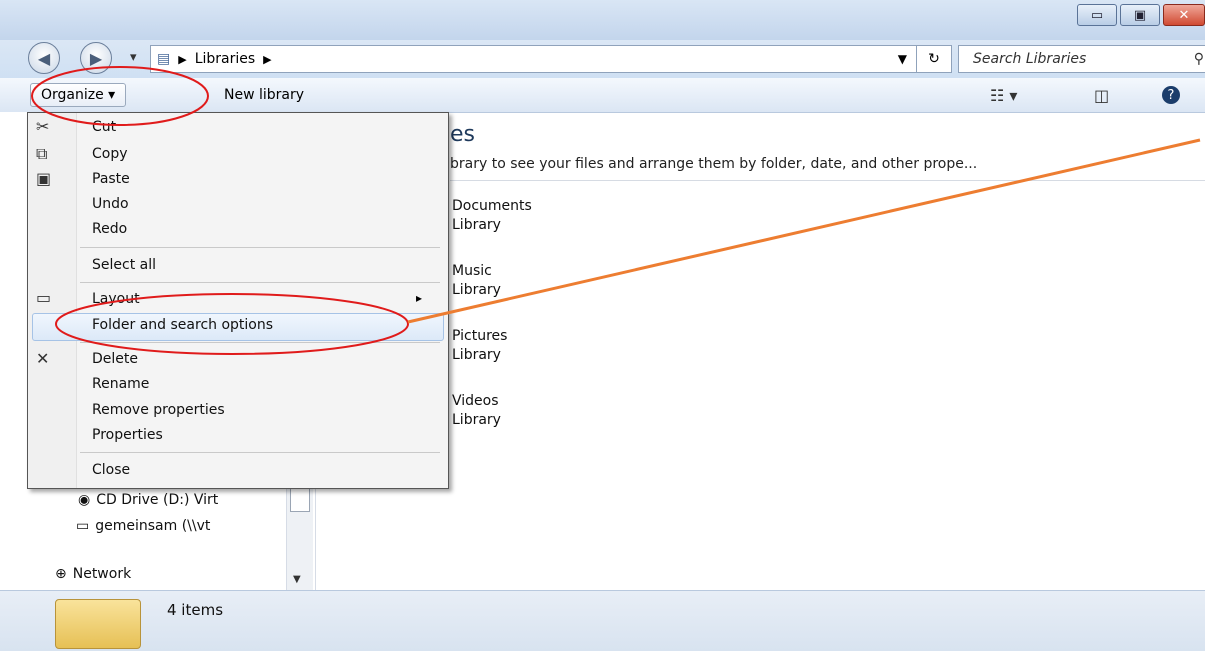 This screenshot has height=651, width=1205. I want to click on nav-item-label: gemeinsam (\\vt, so click(153, 526).